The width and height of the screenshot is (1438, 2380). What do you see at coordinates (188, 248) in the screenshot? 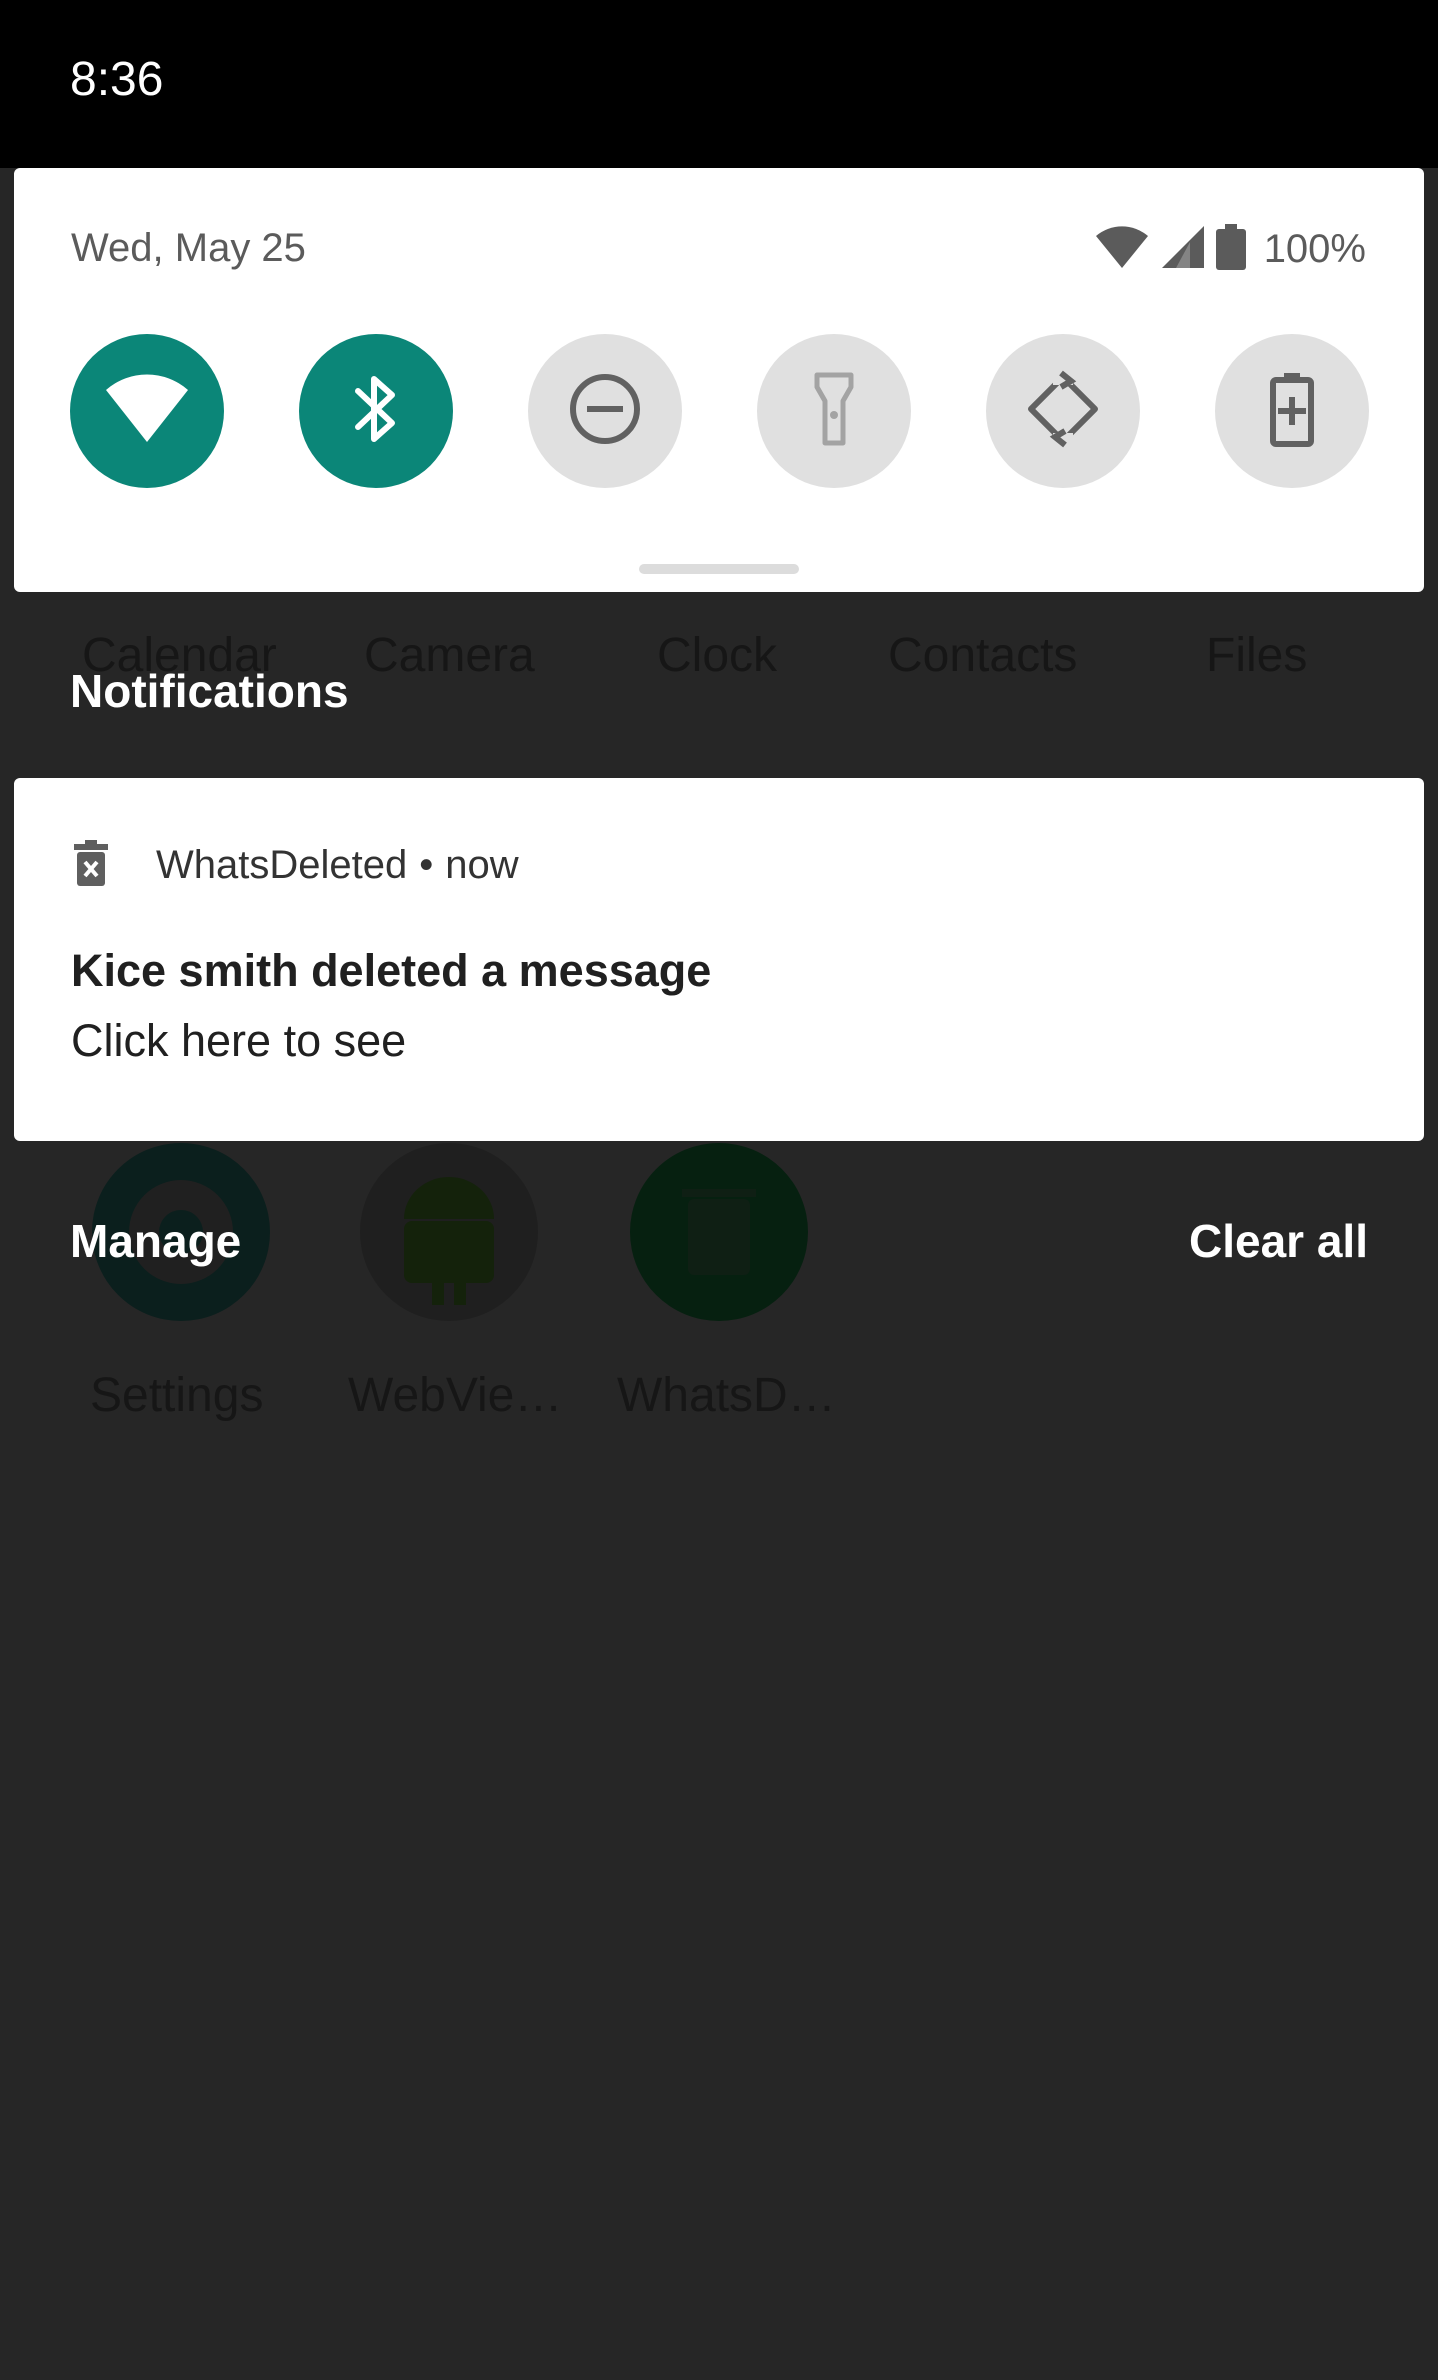
I see `qs-date: Wed, May 25` at bounding box center [188, 248].